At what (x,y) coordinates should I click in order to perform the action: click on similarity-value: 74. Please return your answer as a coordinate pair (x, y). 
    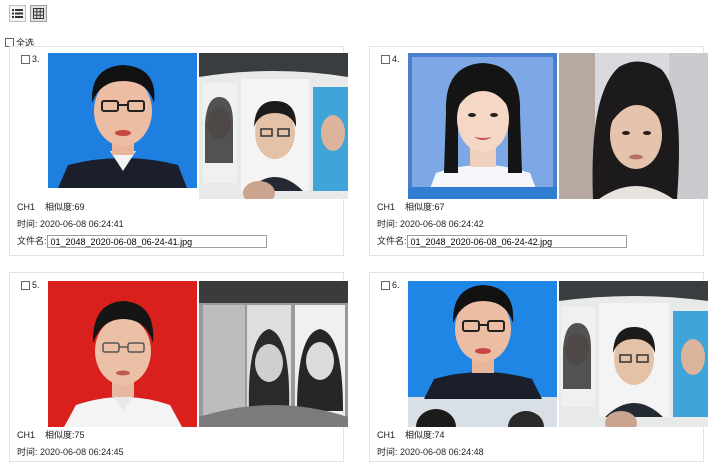
    Looking at the image, I should click on (439, 435).